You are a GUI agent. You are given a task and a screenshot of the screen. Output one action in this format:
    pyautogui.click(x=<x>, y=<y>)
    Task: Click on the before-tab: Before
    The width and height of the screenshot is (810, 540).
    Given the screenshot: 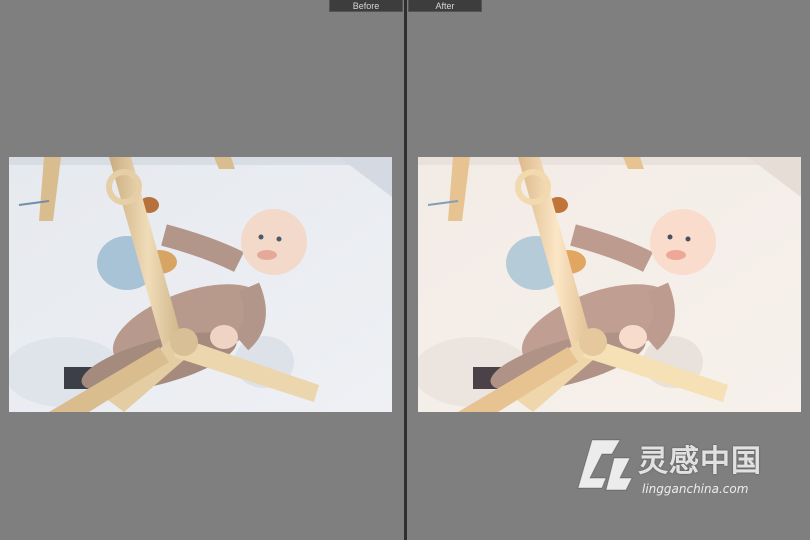 What is the action you would take?
    pyautogui.click(x=366, y=6)
    